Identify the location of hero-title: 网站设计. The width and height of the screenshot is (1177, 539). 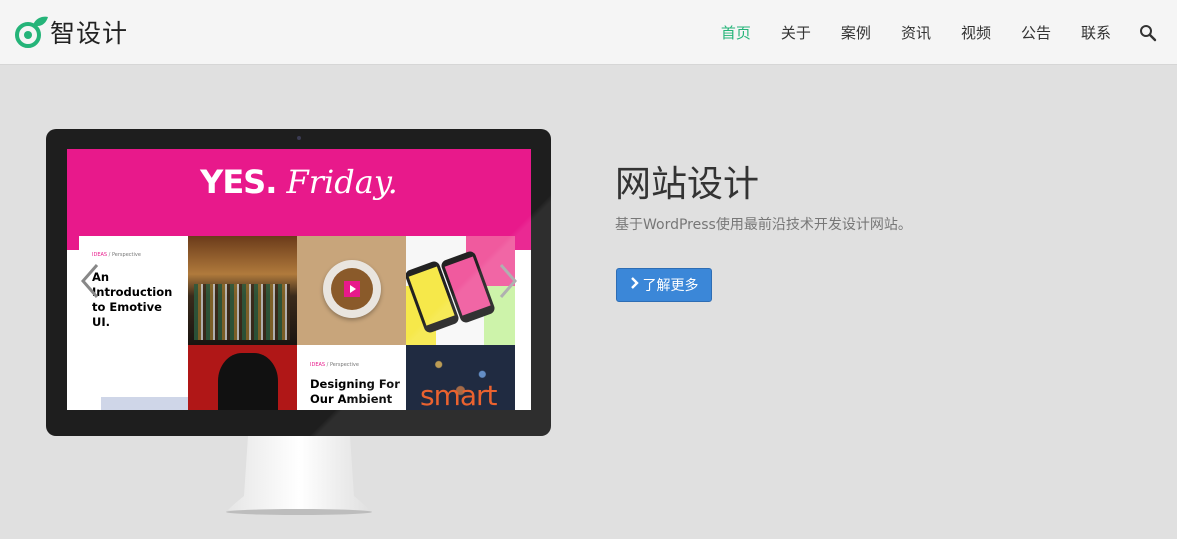
(687, 184).